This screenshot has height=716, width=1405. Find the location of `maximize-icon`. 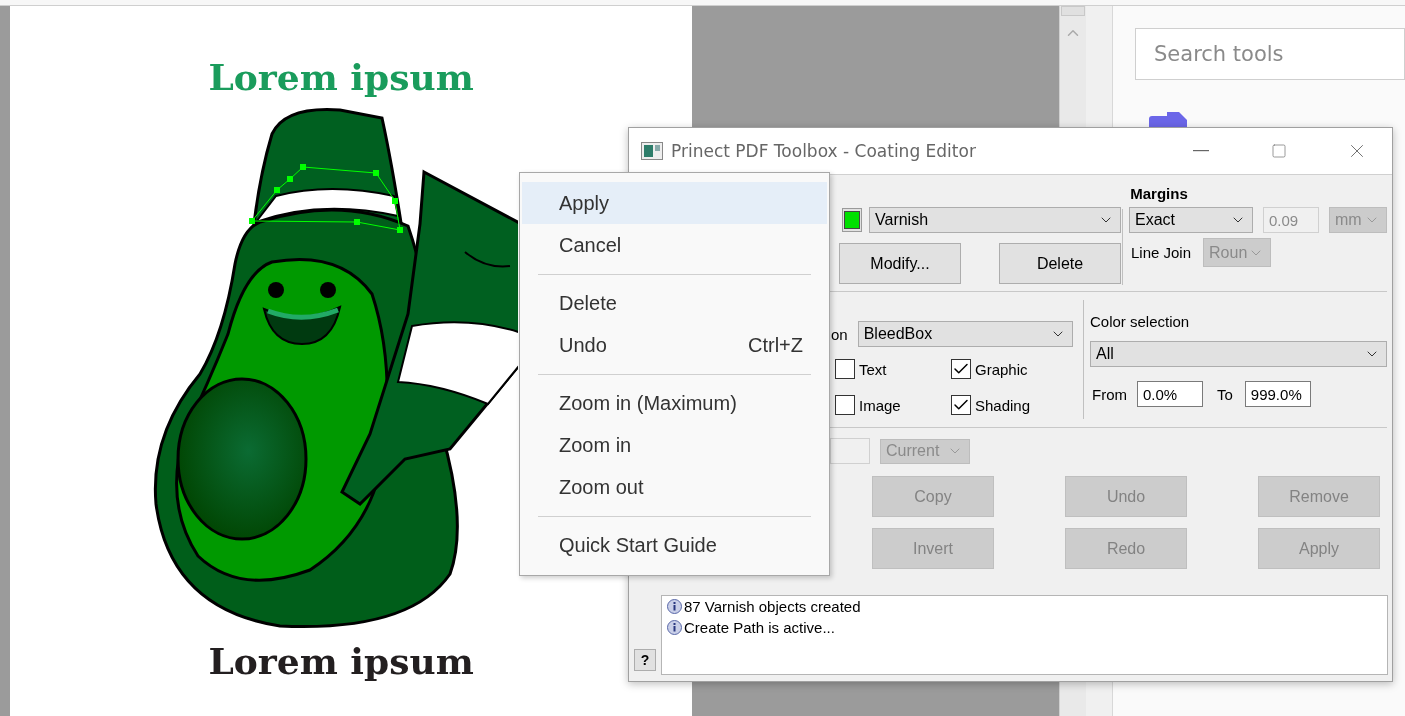

maximize-icon is located at coordinates (1279, 151).